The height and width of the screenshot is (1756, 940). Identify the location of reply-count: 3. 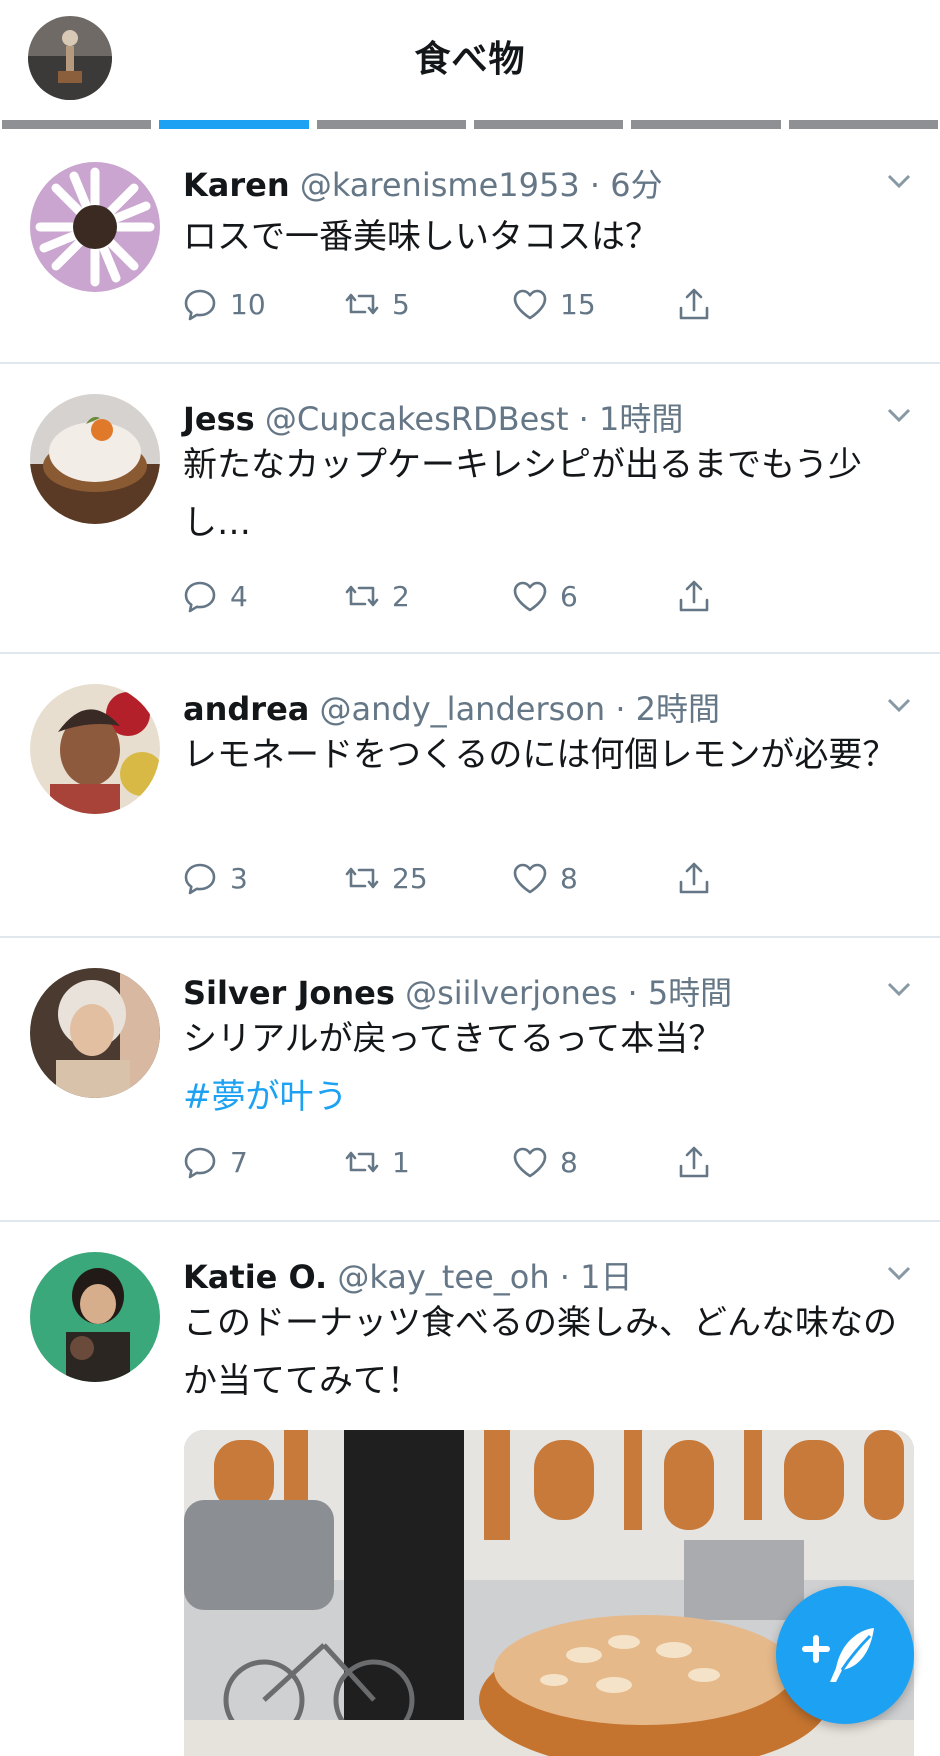
(239, 878).